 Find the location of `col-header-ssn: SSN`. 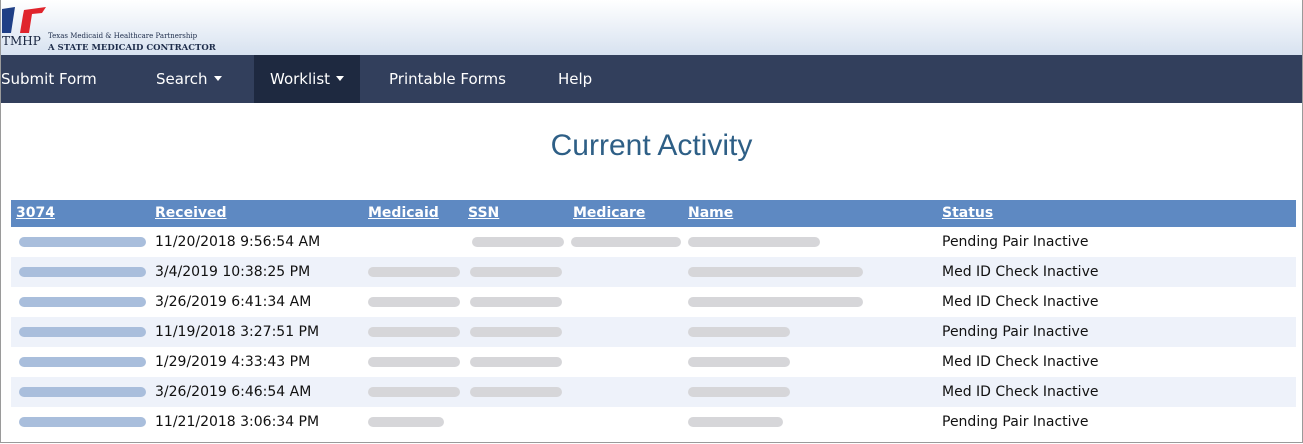

col-header-ssn: SSN is located at coordinates (483, 213).